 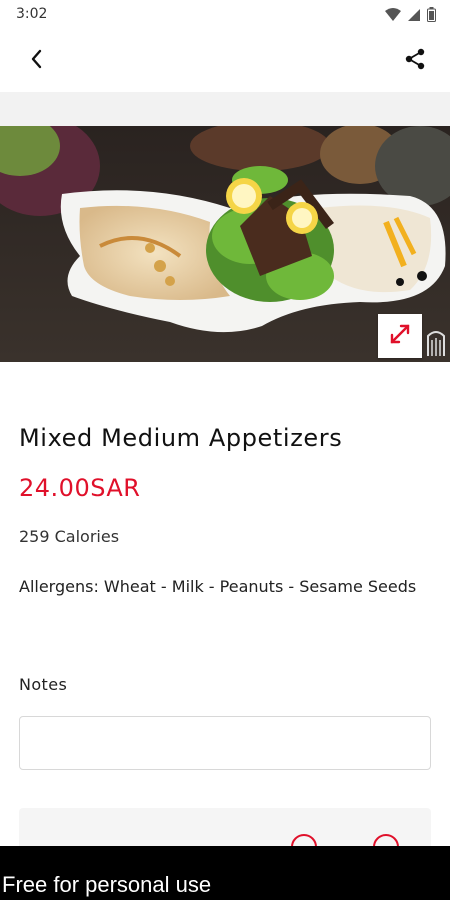 What do you see at coordinates (225, 109) in the screenshot?
I see `header-spacer` at bounding box center [225, 109].